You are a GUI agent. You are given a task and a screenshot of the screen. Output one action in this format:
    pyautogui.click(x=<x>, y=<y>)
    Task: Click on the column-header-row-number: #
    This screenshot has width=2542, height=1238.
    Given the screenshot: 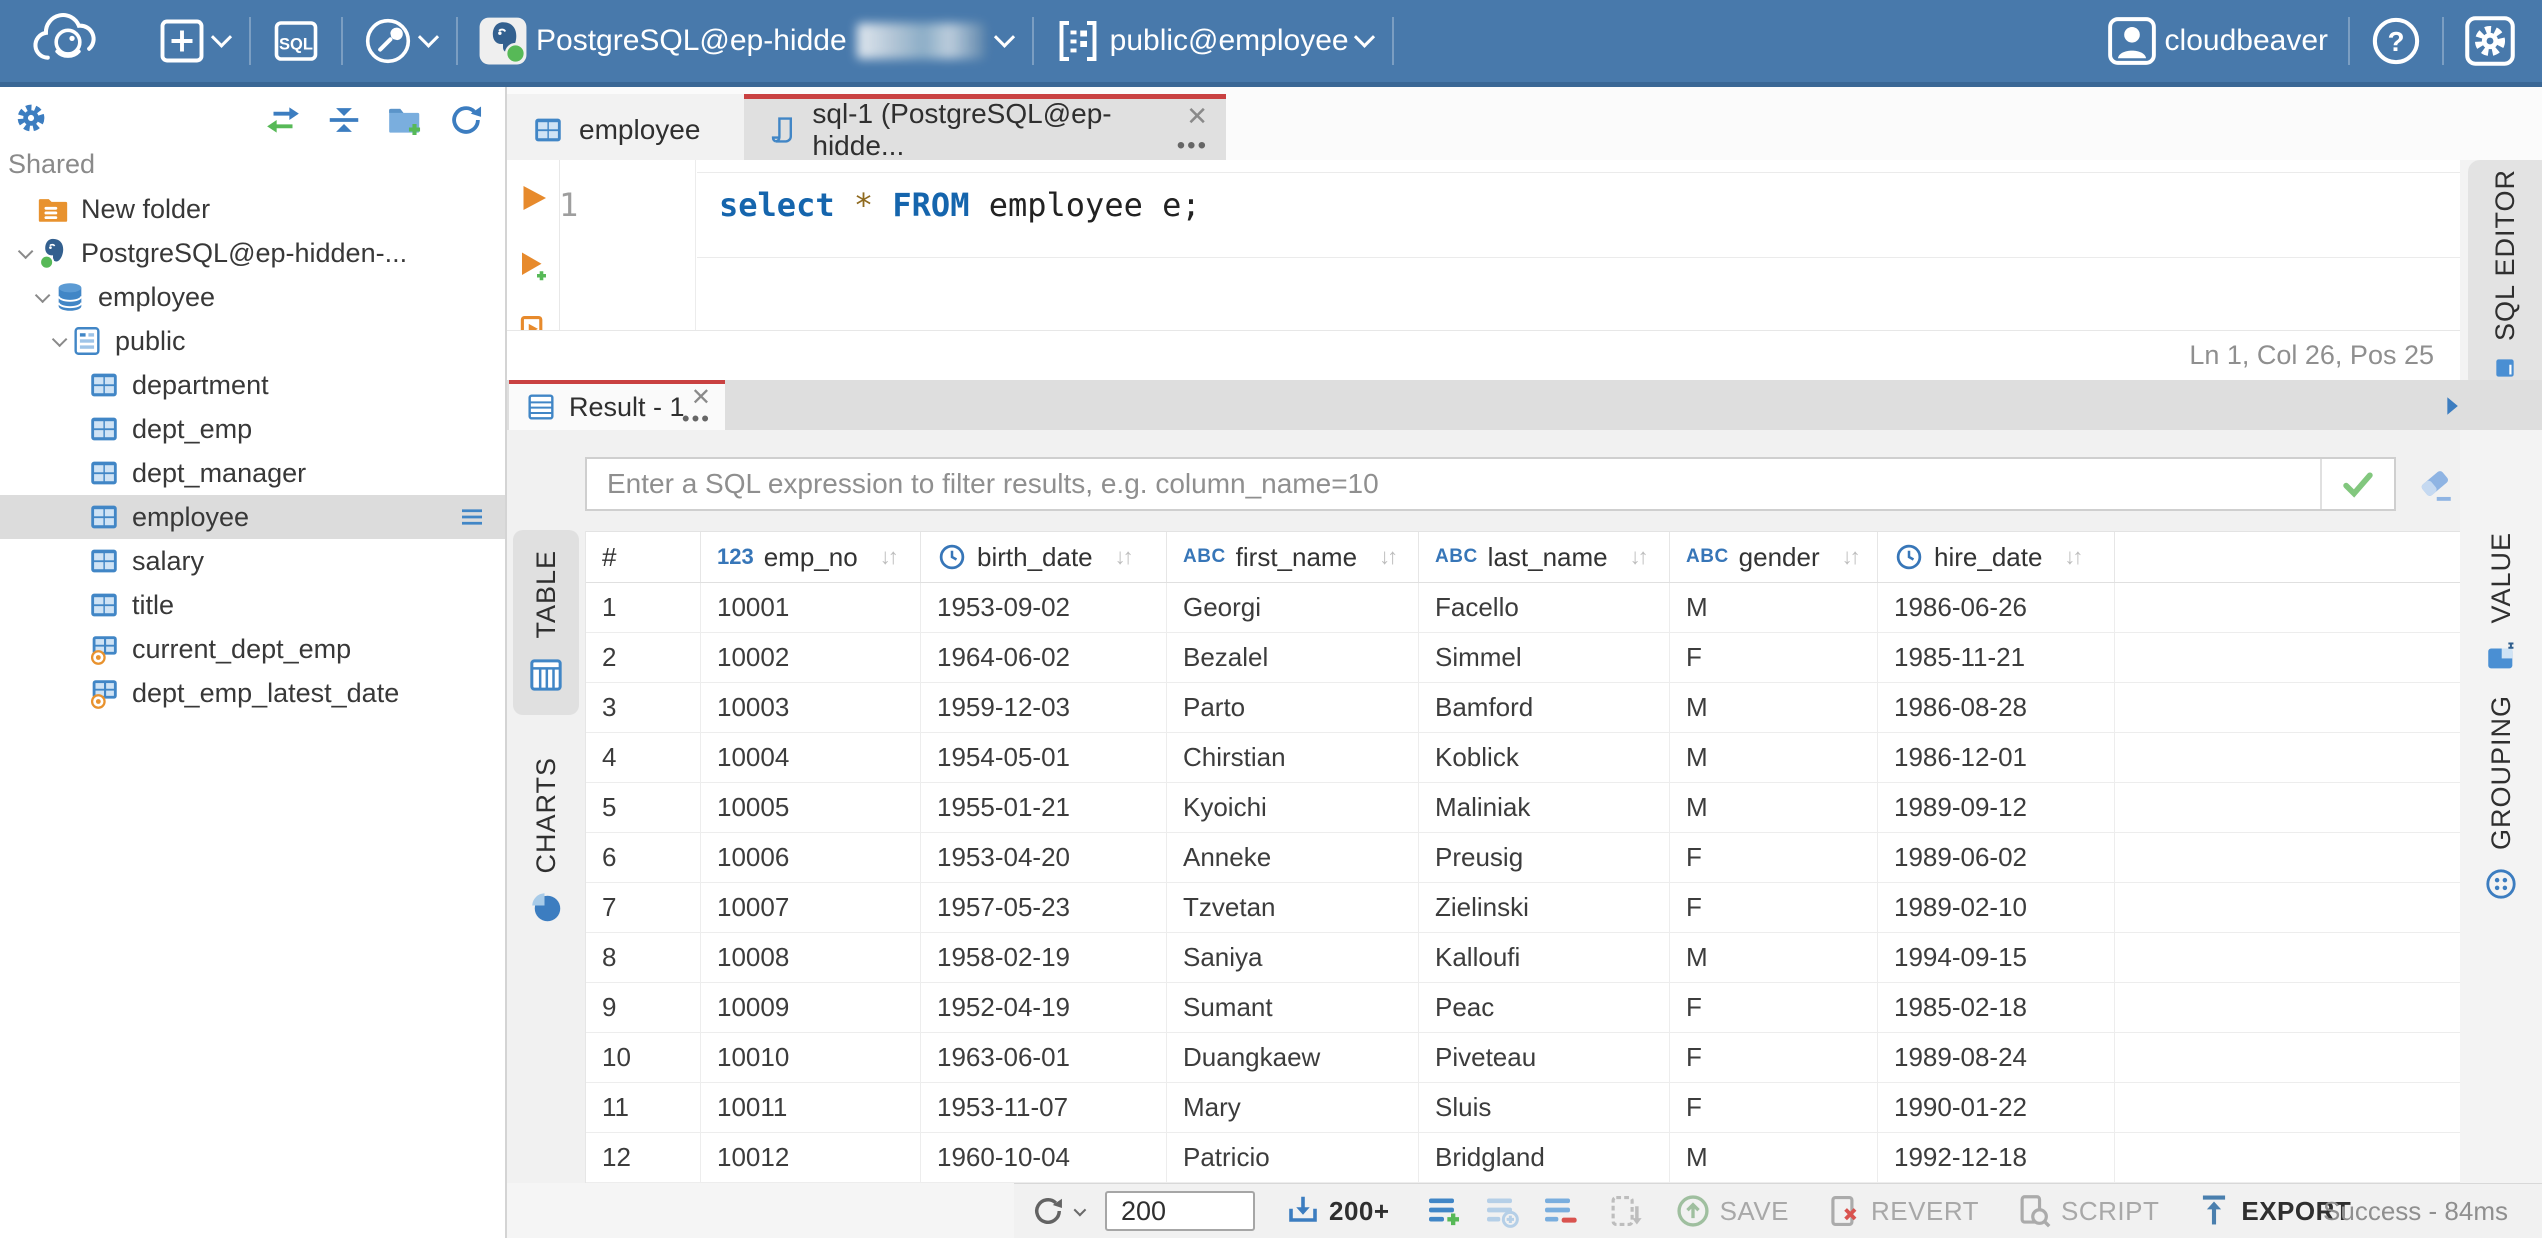 What is the action you would take?
    pyautogui.click(x=643, y=557)
    